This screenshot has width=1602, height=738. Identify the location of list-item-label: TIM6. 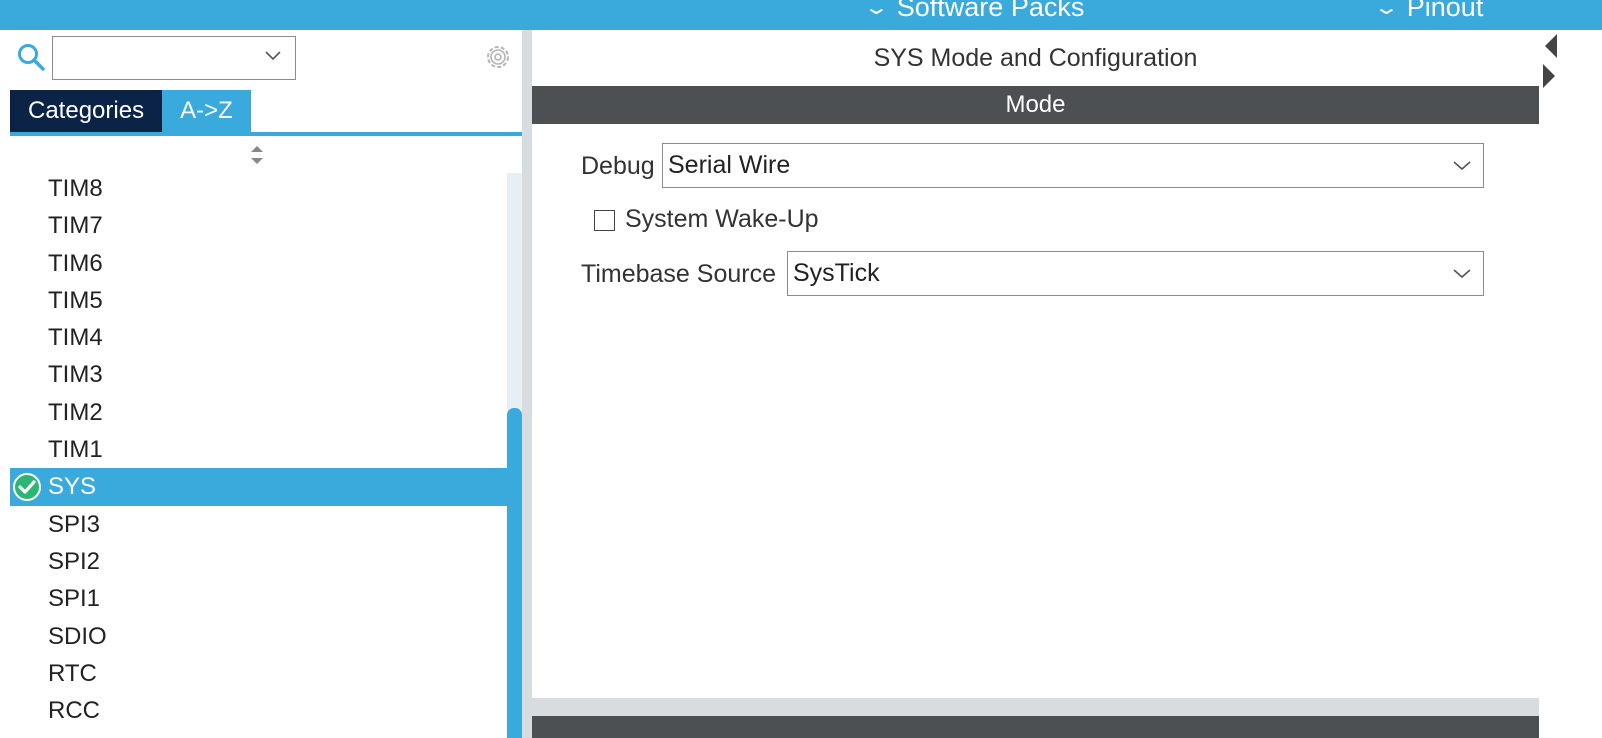
(75, 263).